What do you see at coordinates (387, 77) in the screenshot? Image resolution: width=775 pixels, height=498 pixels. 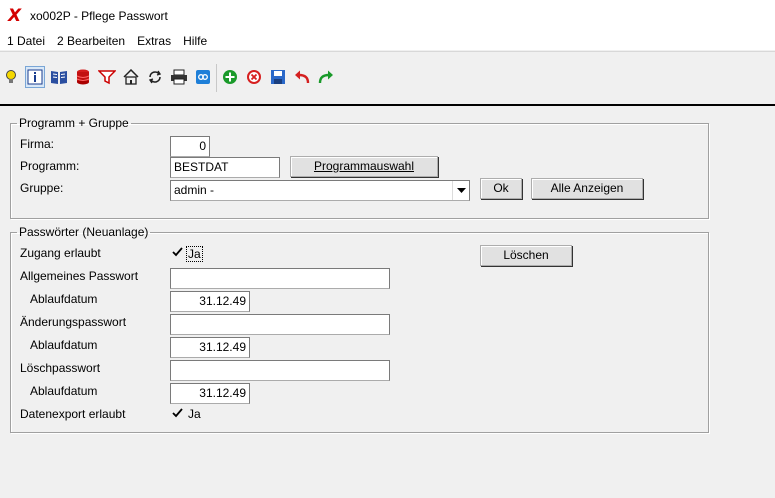 I see `toolbar` at bounding box center [387, 77].